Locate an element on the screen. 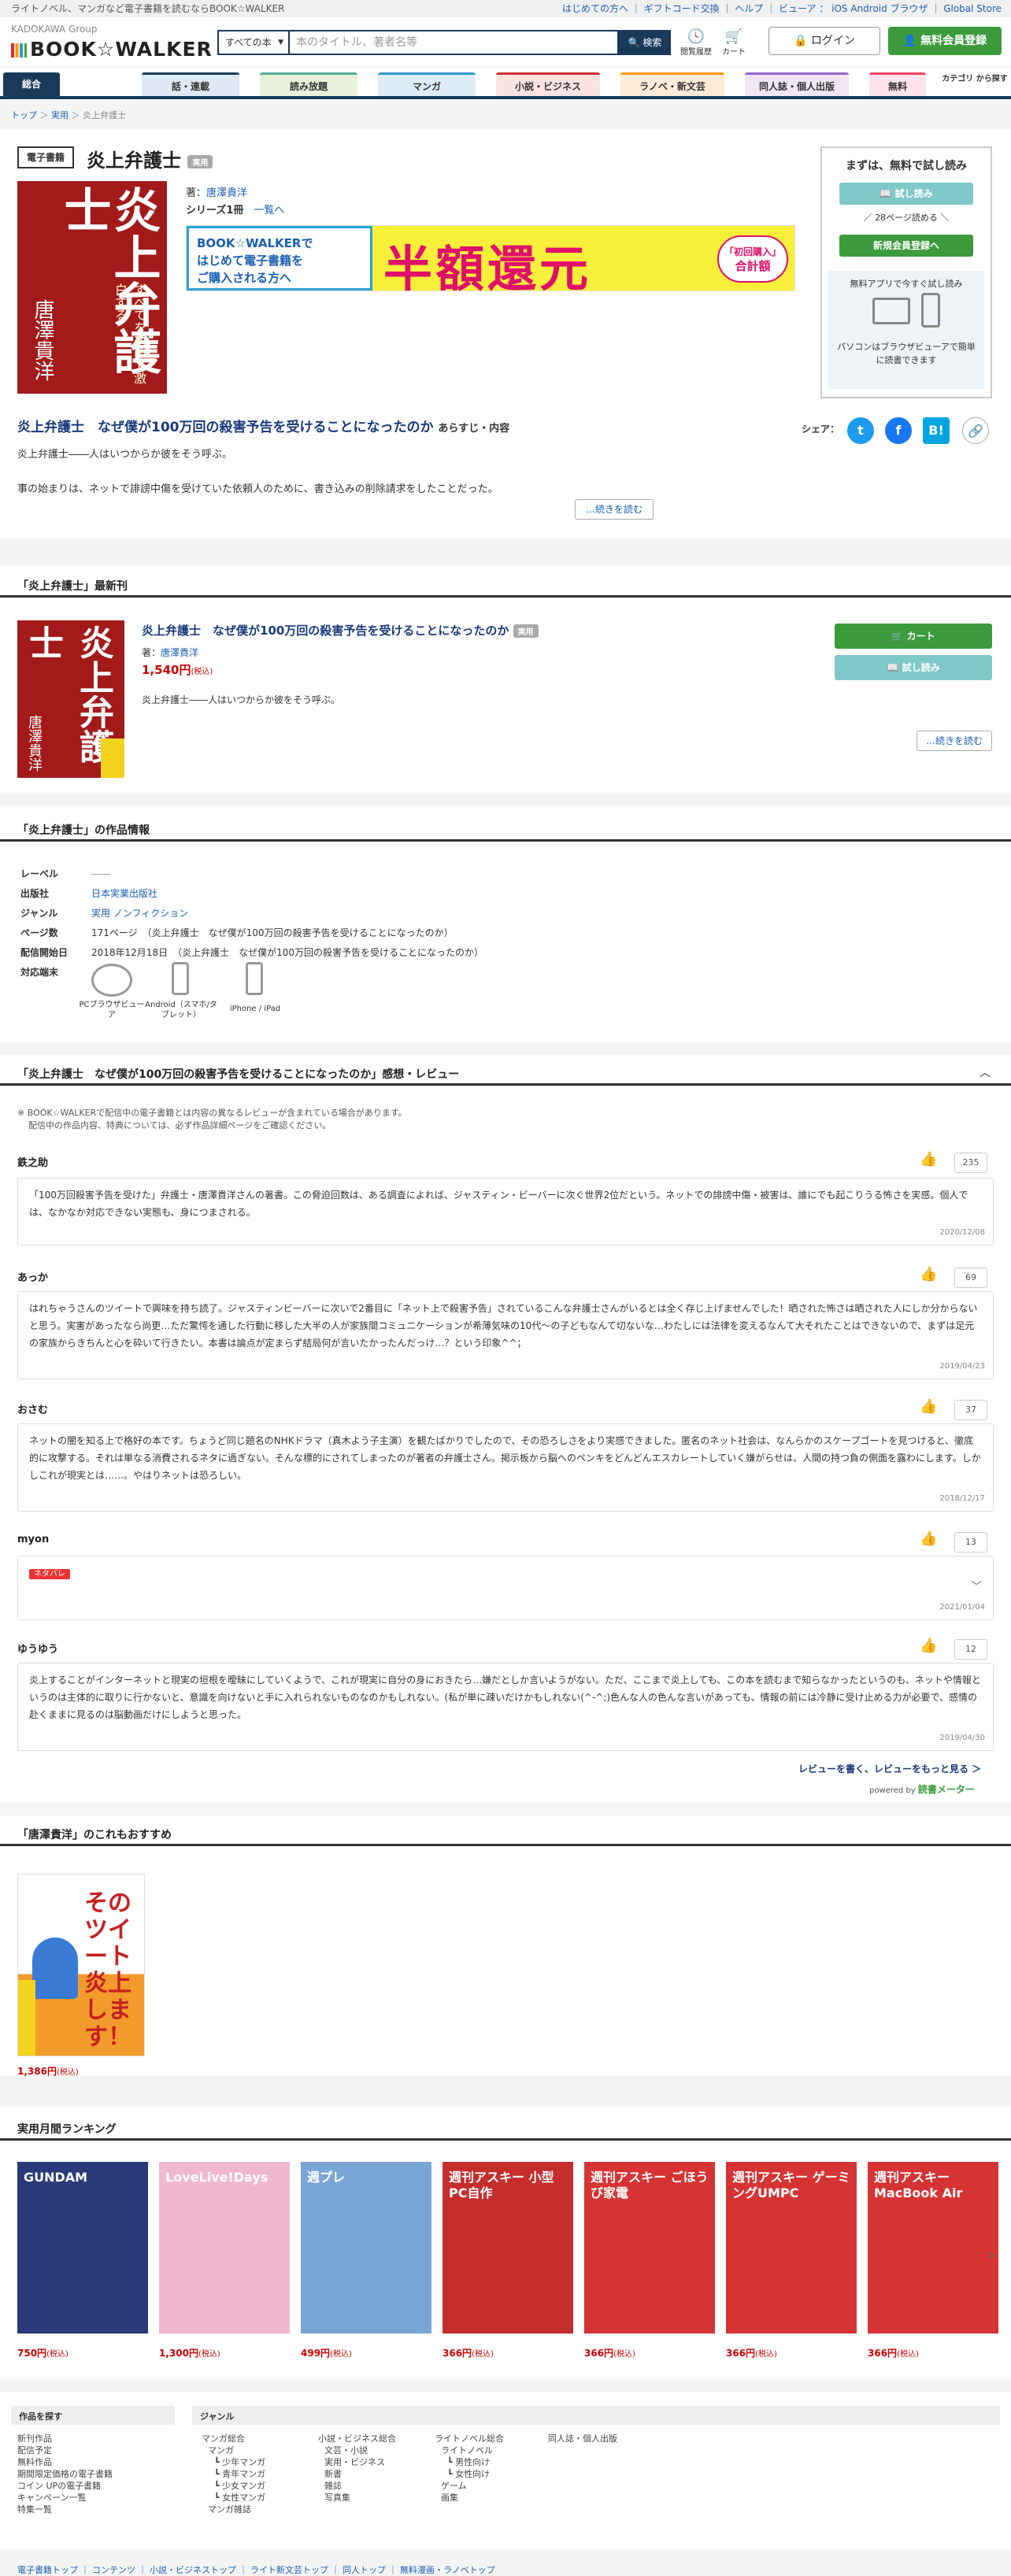 The width and height of the screenshot is (1011, 2576). footer-link: 写真集 is located at coordinates (357, 2498).